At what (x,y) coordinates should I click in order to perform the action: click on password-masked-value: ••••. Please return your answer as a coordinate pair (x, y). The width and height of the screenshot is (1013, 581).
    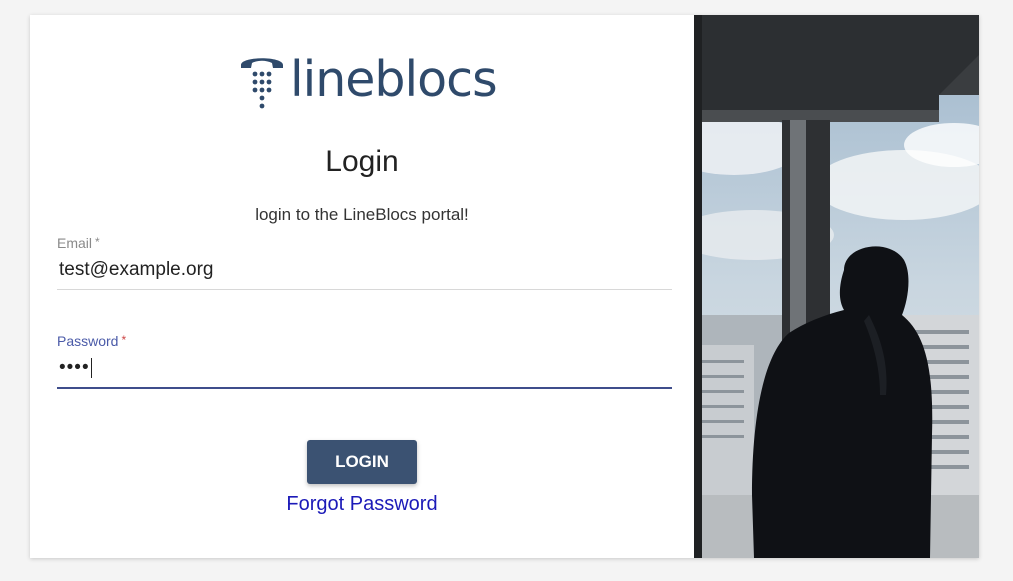
    Looking at the image, I should click on (74, 367).